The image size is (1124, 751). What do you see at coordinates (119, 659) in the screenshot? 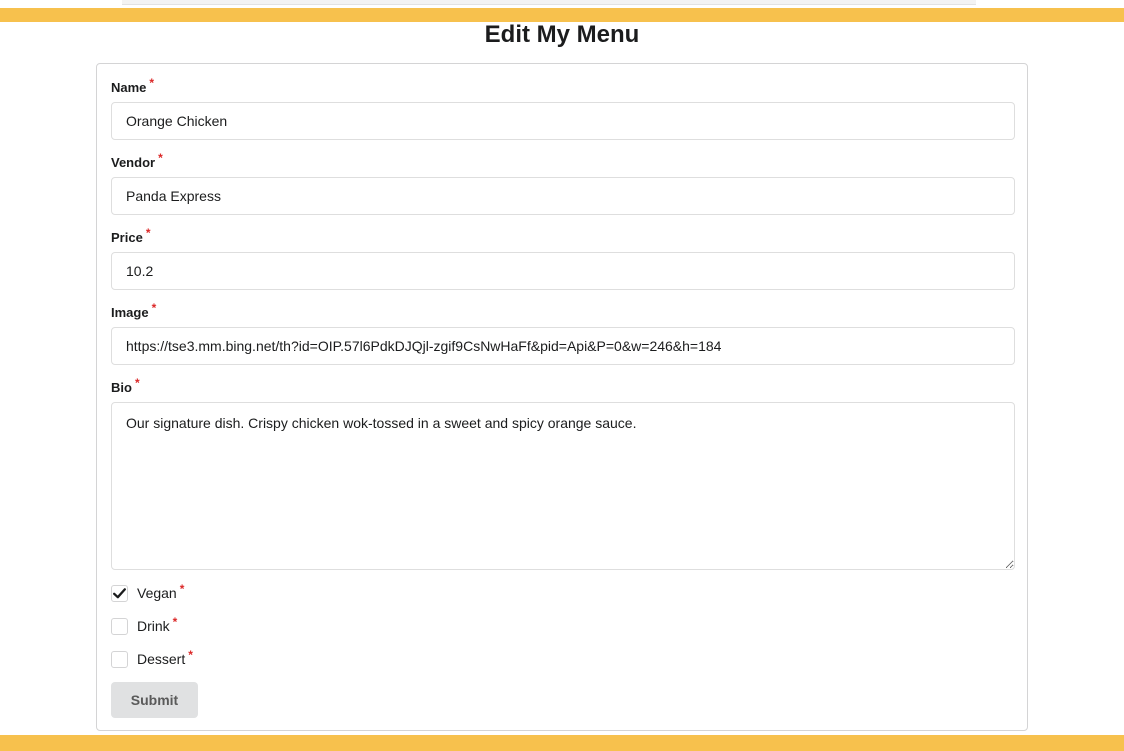
I see `dessert-checkbox` at bounding box center [119, 659].